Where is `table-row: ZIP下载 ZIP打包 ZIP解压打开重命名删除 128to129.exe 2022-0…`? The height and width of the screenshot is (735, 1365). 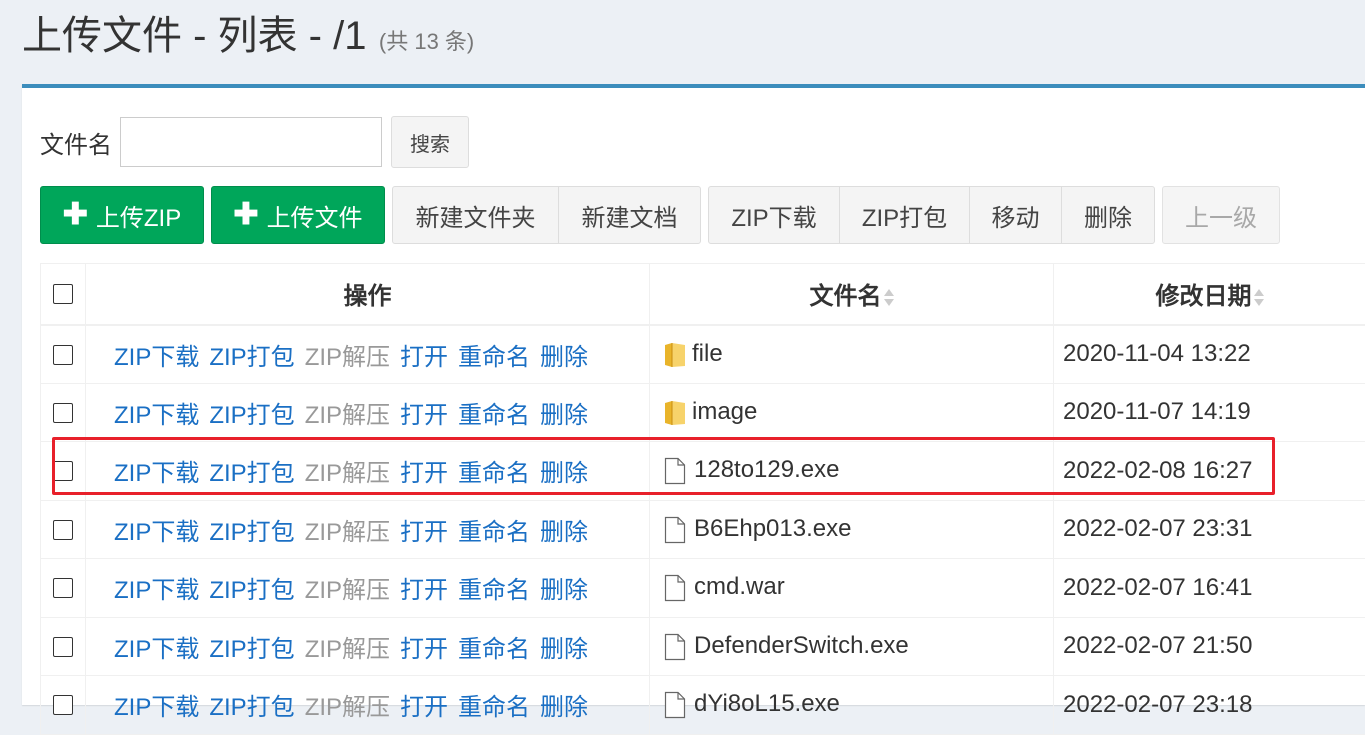 table-row: ZIP下载 ZIP打包 ZIP解压打开重命名删除 128to129.exe 2022-0… is located at coordinates (703, 471).